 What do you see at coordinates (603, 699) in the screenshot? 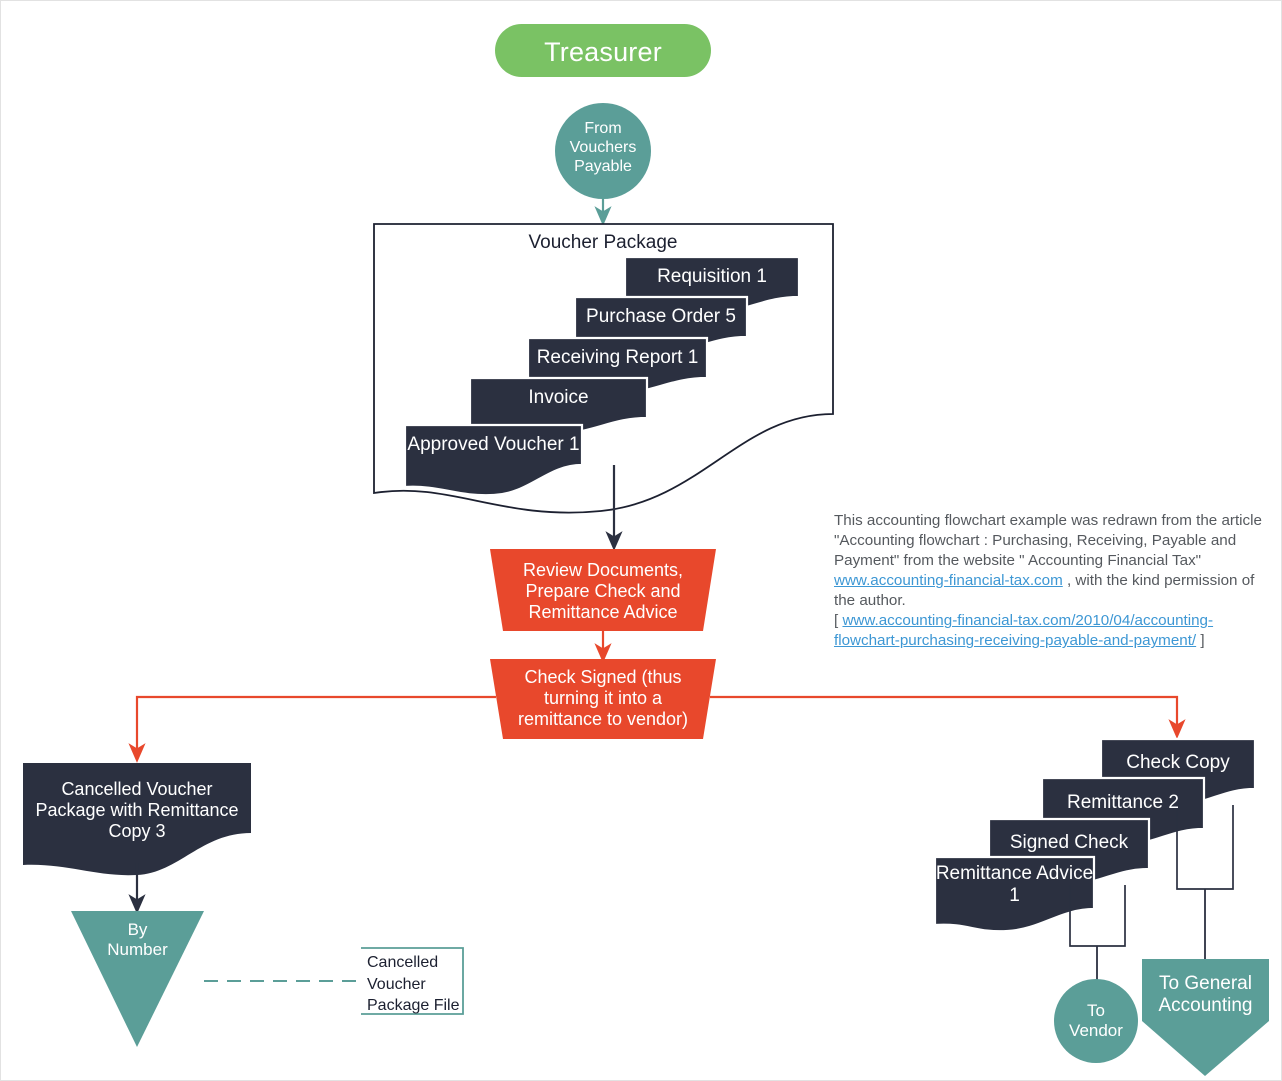
I see `check-signed-process-shape` at bounding box center [603, 699].